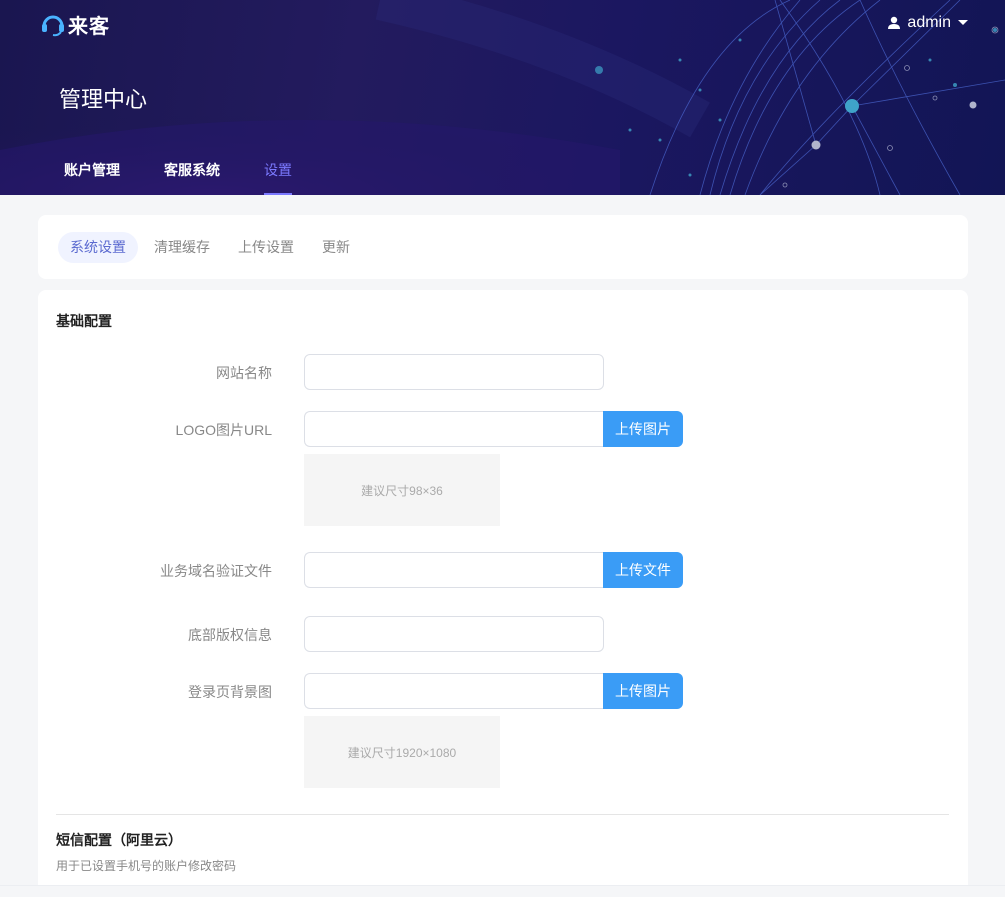  I want to click on site-name-label: 网站名称, so click(244, 373).